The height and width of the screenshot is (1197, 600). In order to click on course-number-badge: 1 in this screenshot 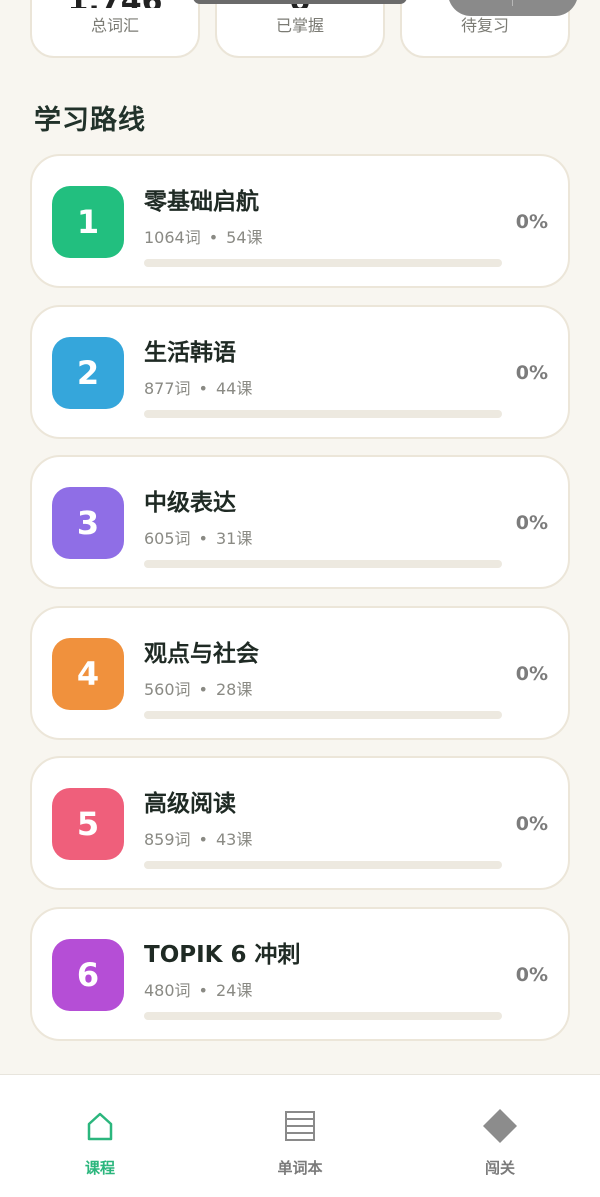, I will do `click(88, 222)`.